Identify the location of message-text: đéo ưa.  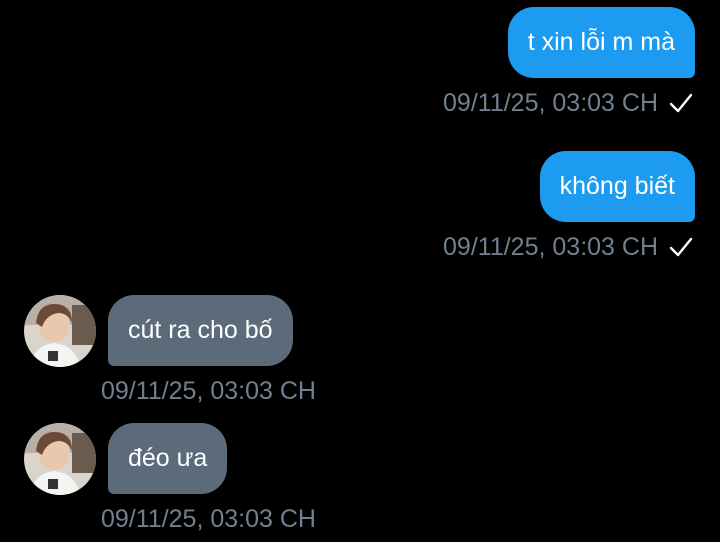
(168, 458).